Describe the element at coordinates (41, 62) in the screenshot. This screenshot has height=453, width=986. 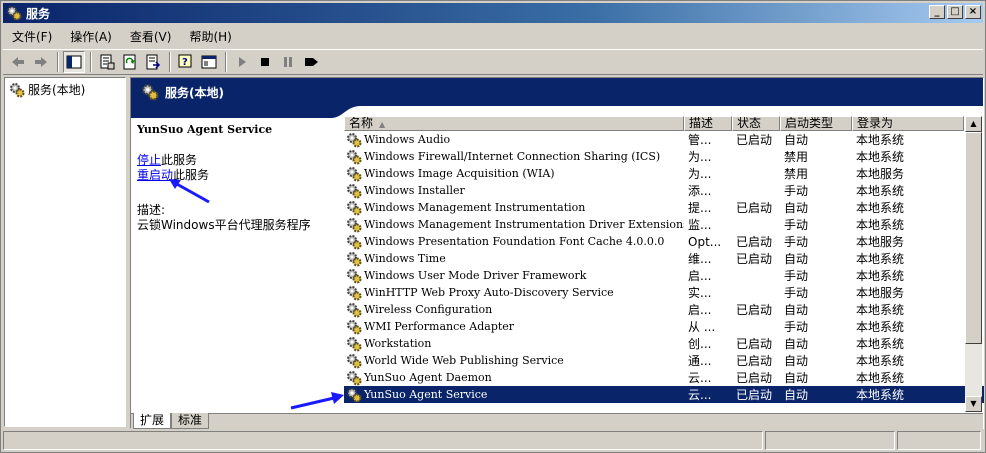
I see `forward-button` at that location.